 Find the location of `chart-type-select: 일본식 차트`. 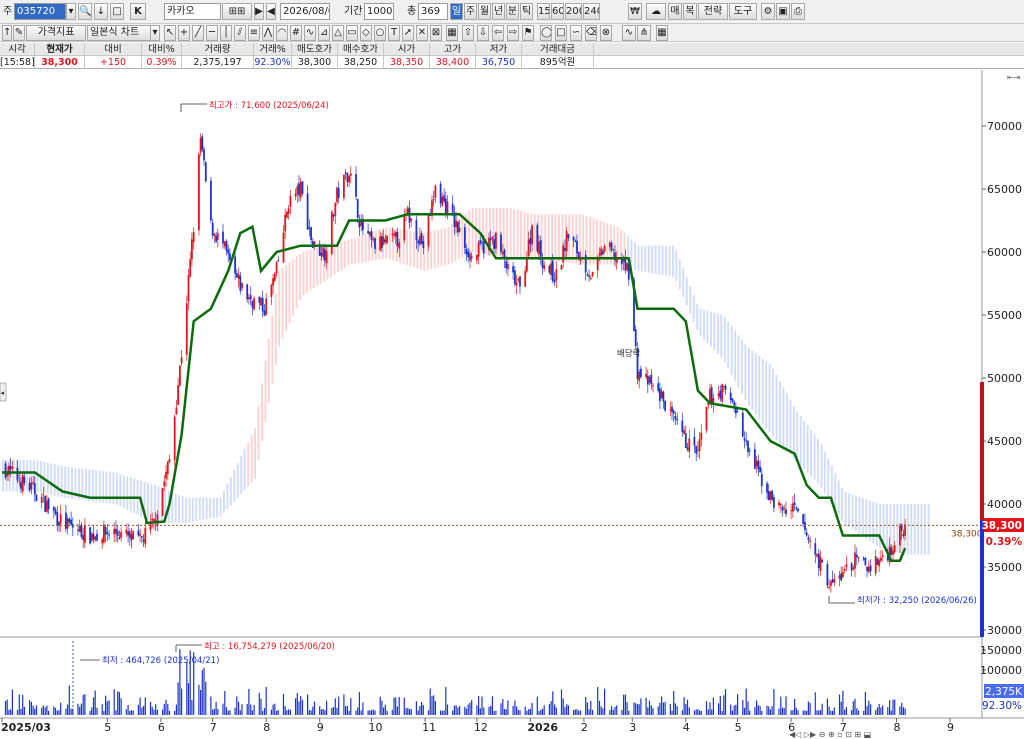

chart-type-select: 일본식 차트 is located at coordinates (123, 33).